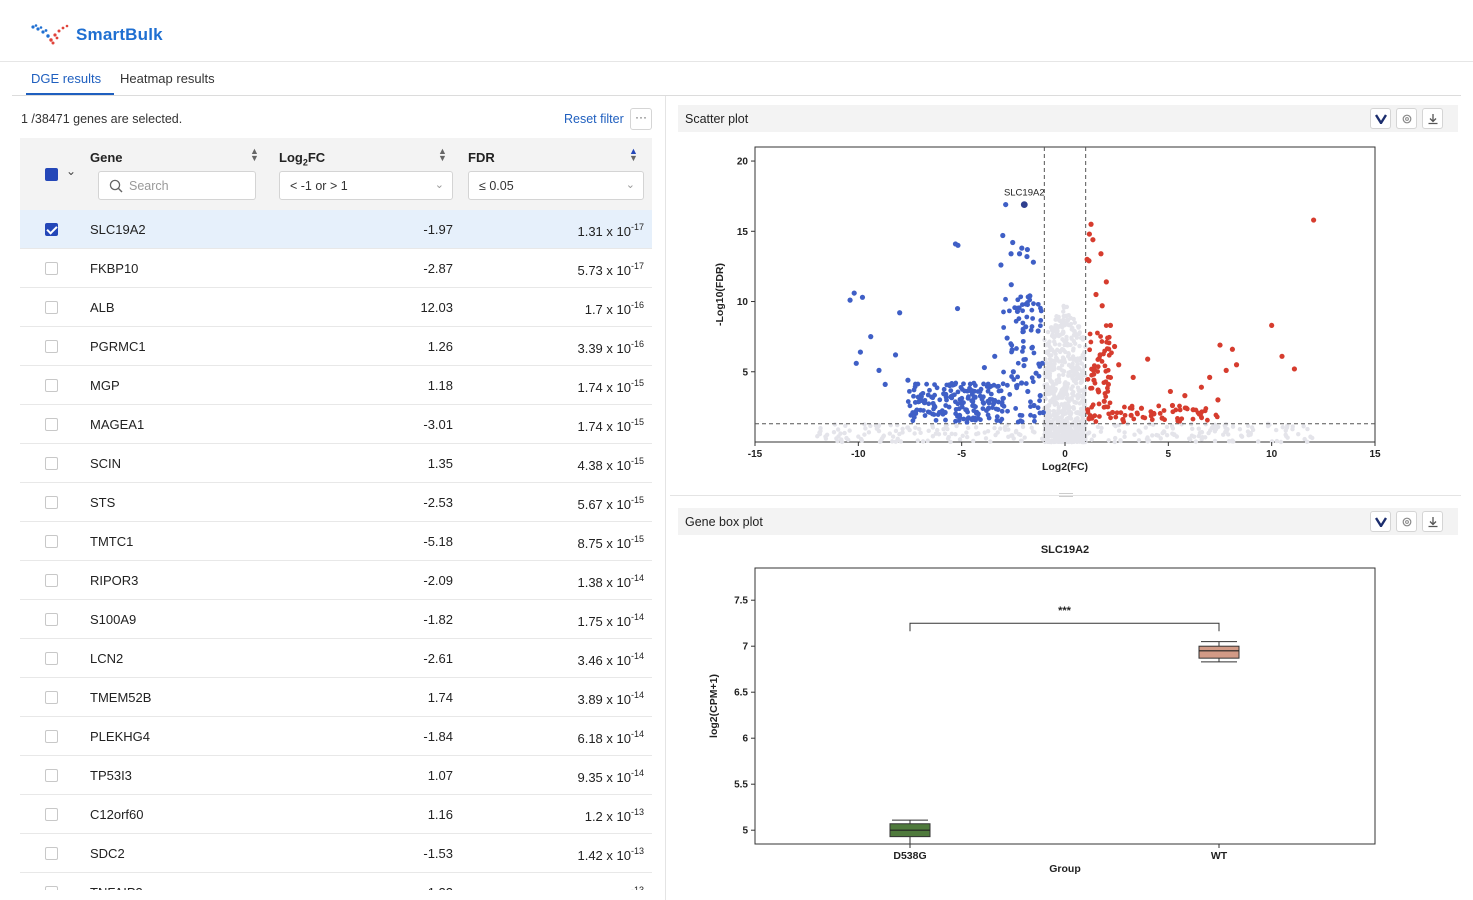  What do you see at coordinates (594, 119) in the screenshot?
I see `reset-filter-link: Reset filter` at bounding box center [594, 119].